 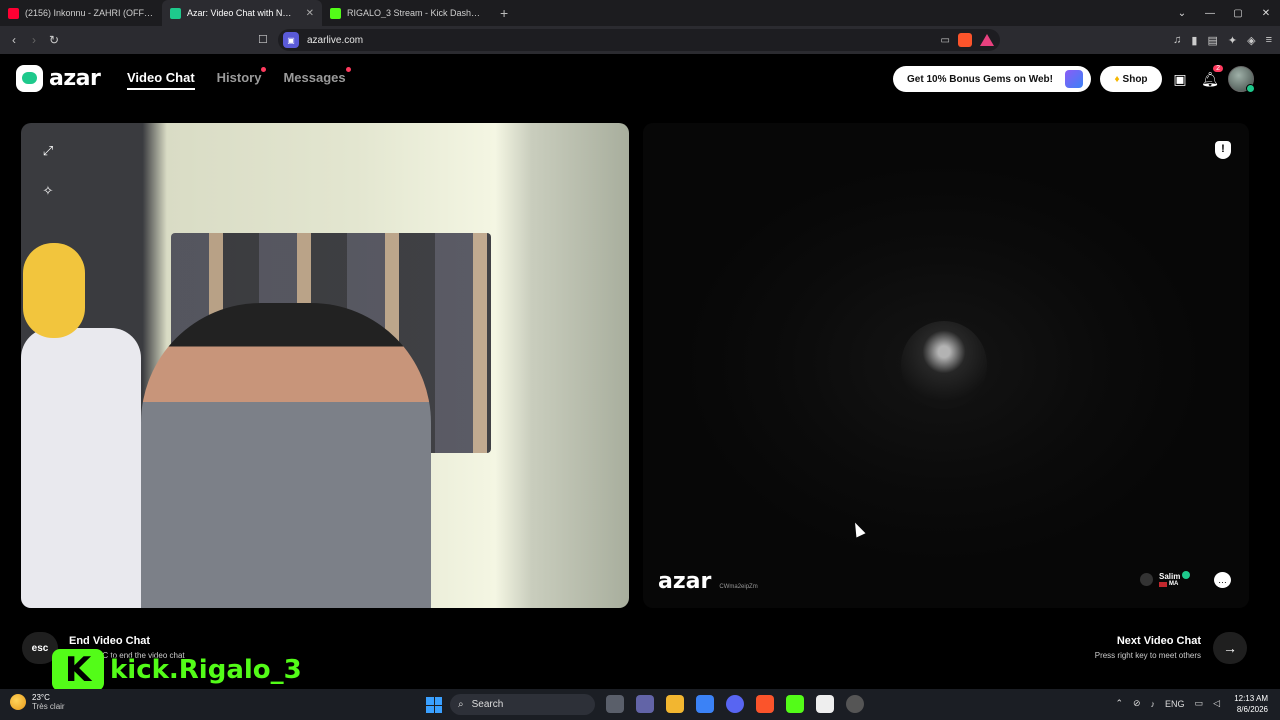 I want to click on tab-list-icon: ⌄, so click(x=1182, y=13).